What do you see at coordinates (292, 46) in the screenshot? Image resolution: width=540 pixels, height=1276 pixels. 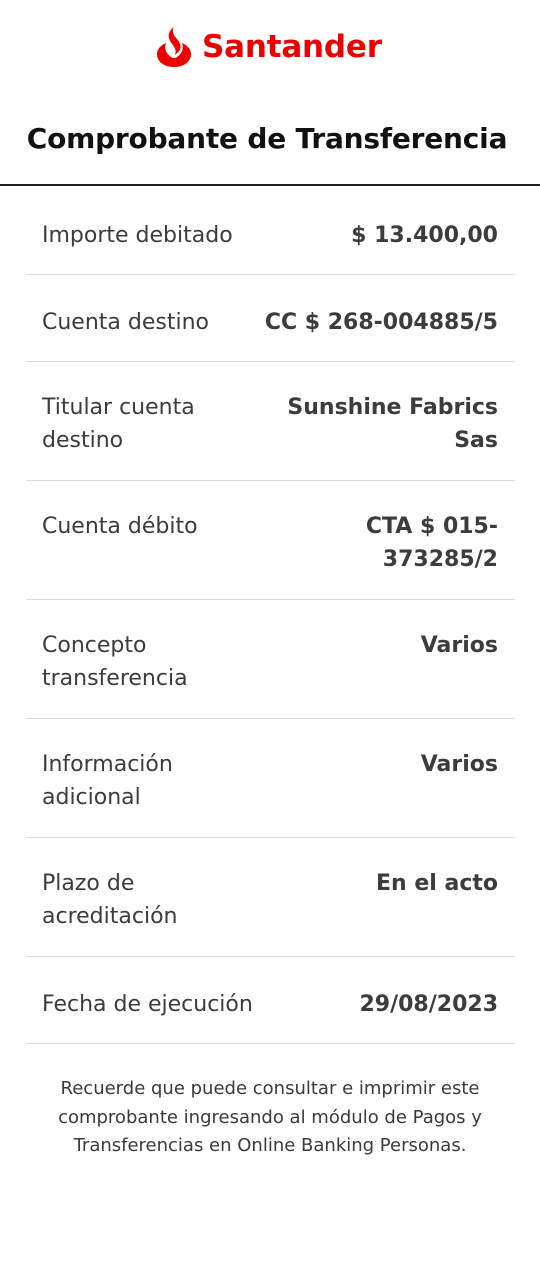 I see `brand-name: Santander` at bounding box center [292, 46].